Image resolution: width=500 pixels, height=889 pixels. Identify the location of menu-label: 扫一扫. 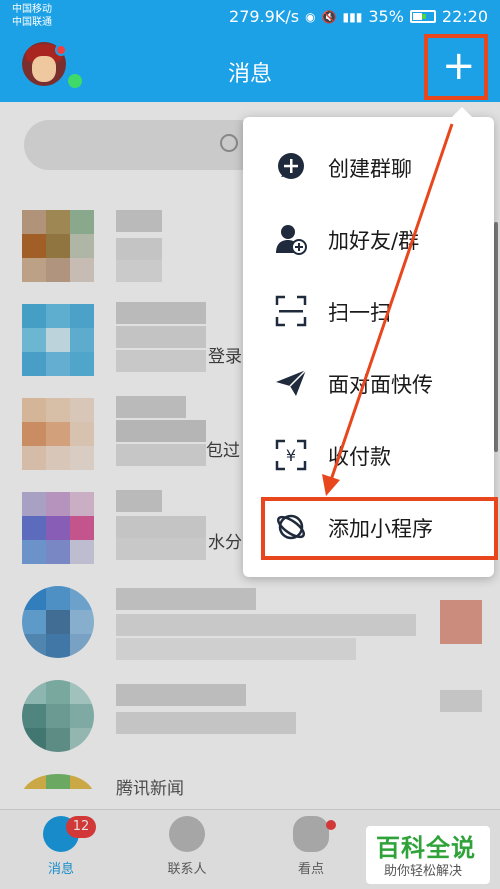
(359, 313).